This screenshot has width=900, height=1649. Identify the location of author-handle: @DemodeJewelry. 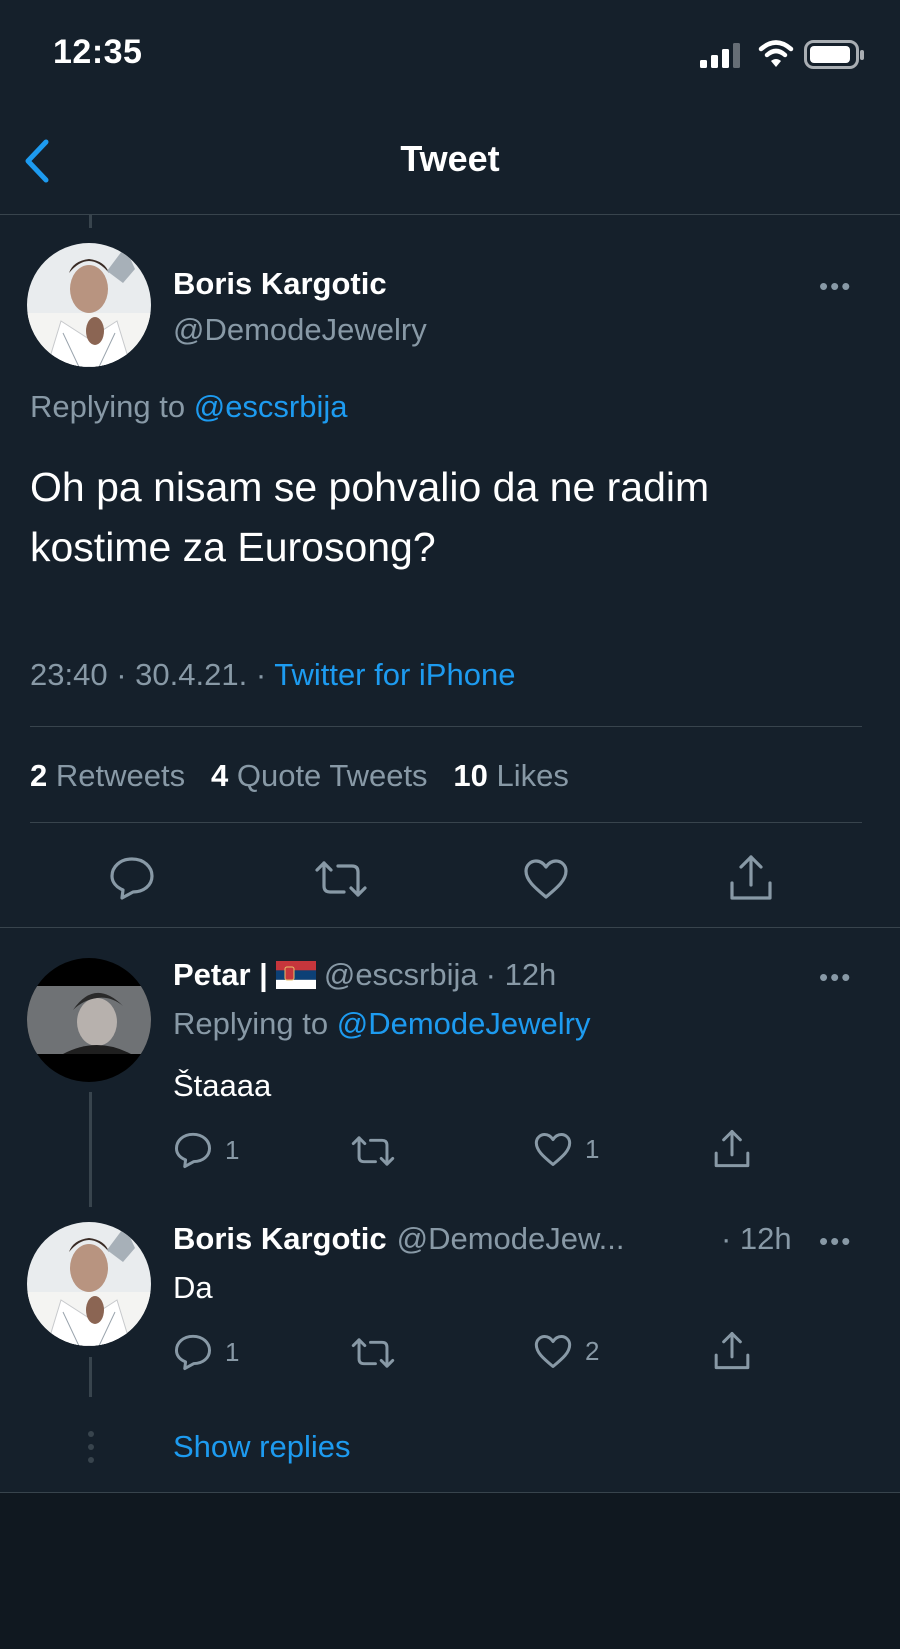
(300, 330).